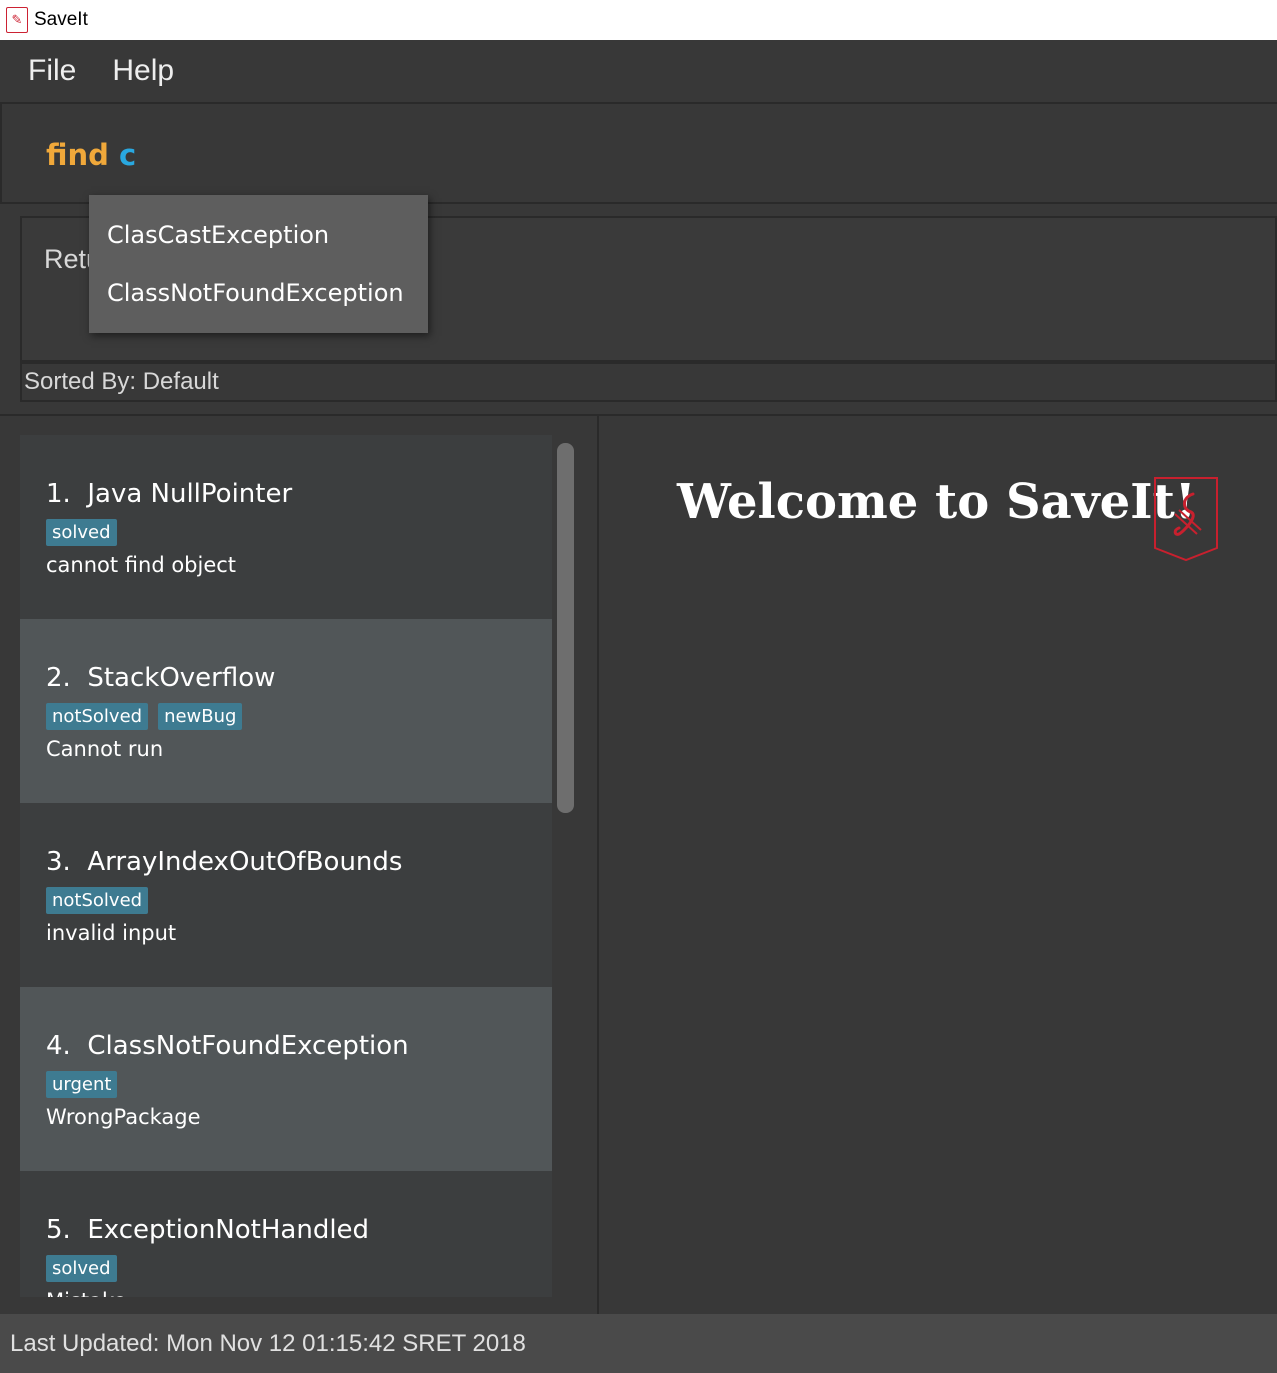 This screenshot has width=1277, height=1373. I want to click on command-input: find c, so click(91, 155).